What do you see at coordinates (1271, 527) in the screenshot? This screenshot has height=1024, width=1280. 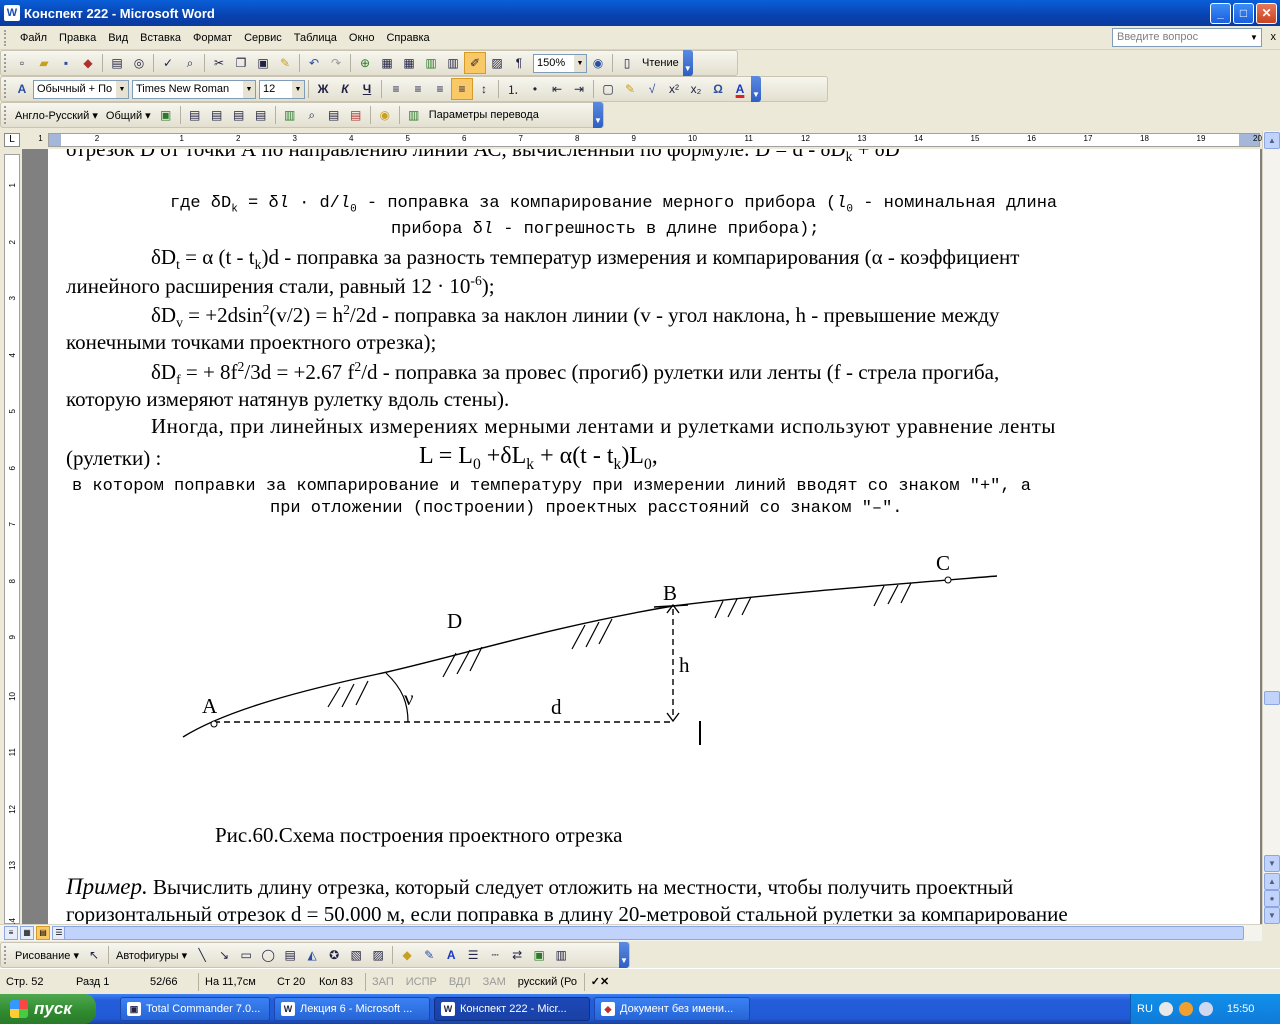 I see `vertical-scrollbar: ▲ ▼ ▲ ● ▼` at bounding box center [1271, 527].